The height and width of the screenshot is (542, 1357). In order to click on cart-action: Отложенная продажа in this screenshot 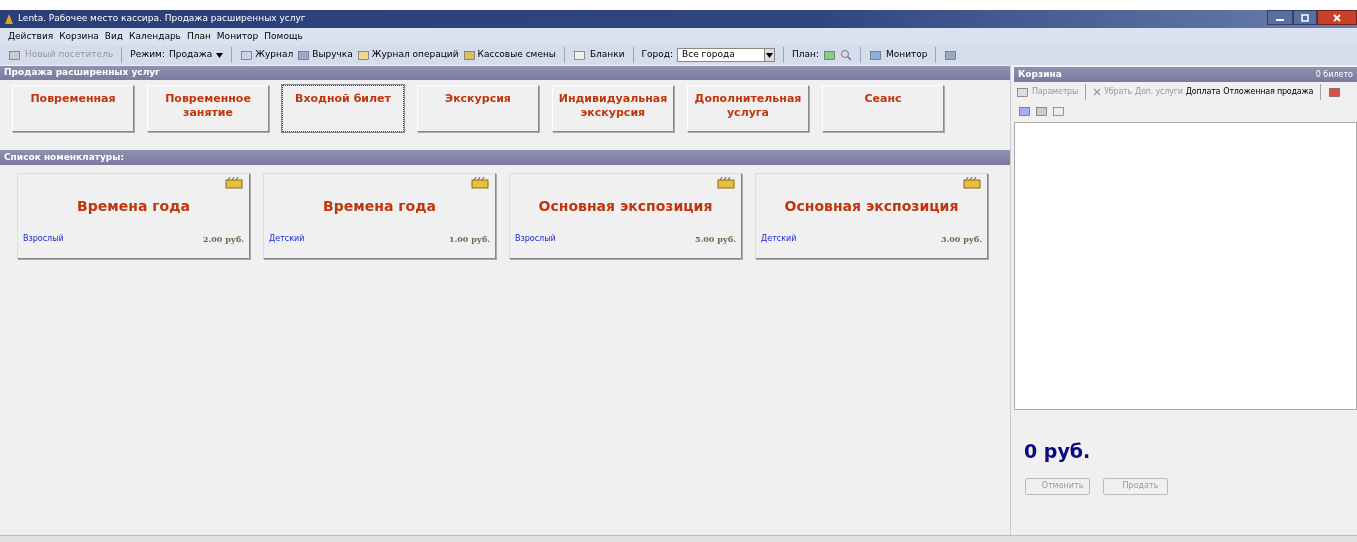, I will do `click(1268, 92)`.